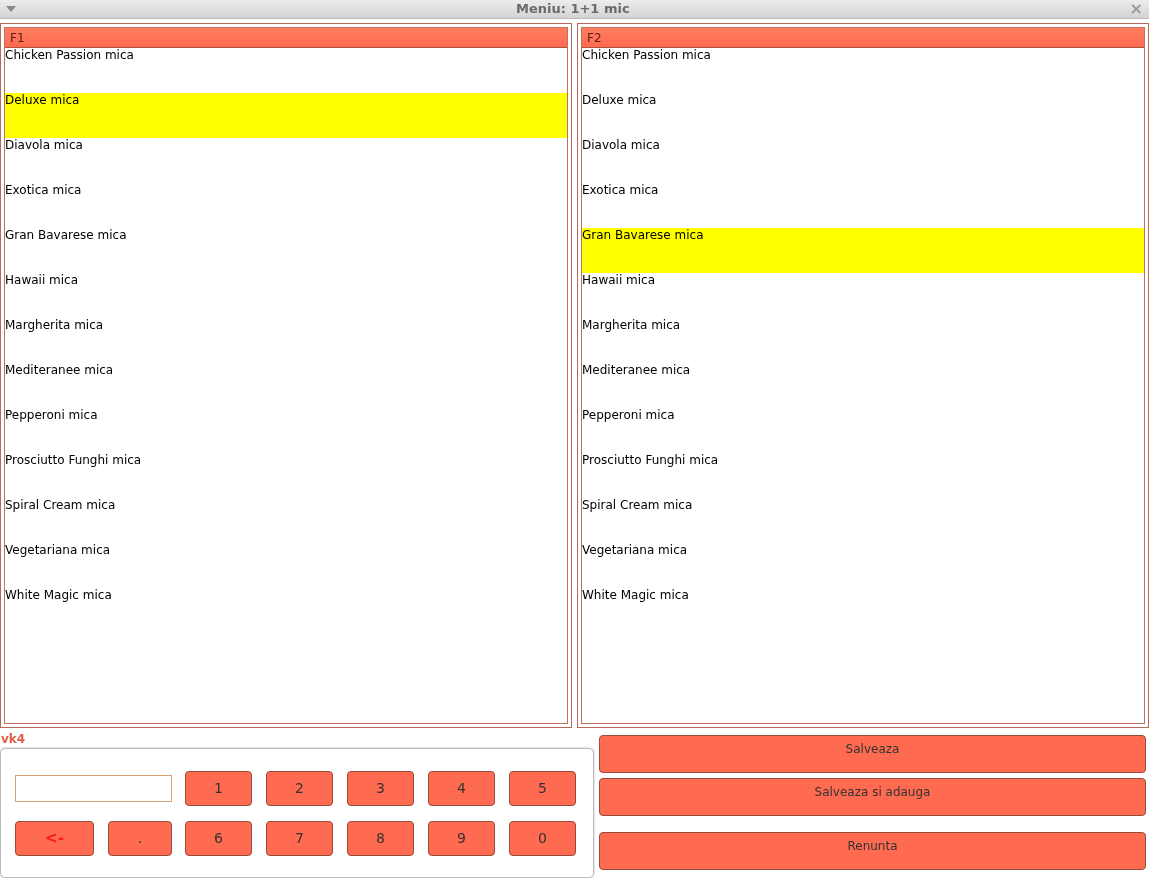  Describe the element at coordinates (218, 788) in the screenshot. I see `keypad-key: 1` at that location.